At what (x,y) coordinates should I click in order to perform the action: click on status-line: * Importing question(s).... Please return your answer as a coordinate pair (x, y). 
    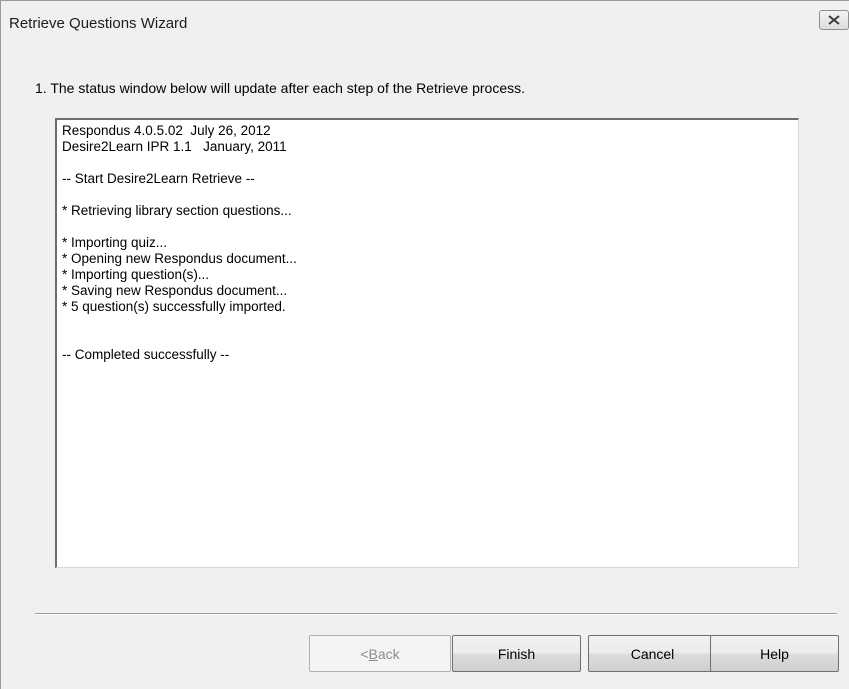
    Looking at the image, I should click on (136, 274).